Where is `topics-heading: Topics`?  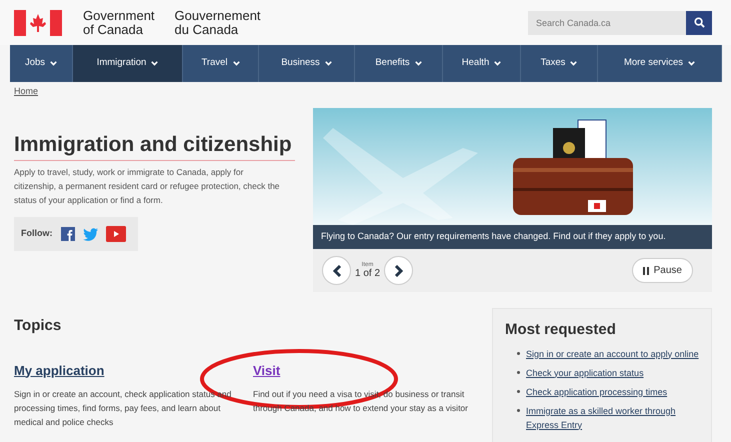 topics-heading: Topics is located at coordinates (38, 326).